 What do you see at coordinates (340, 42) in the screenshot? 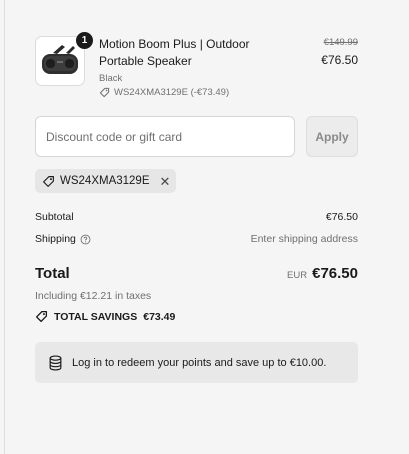
I see `compare-at-price: €149.99` at bounding box center [340, 42].